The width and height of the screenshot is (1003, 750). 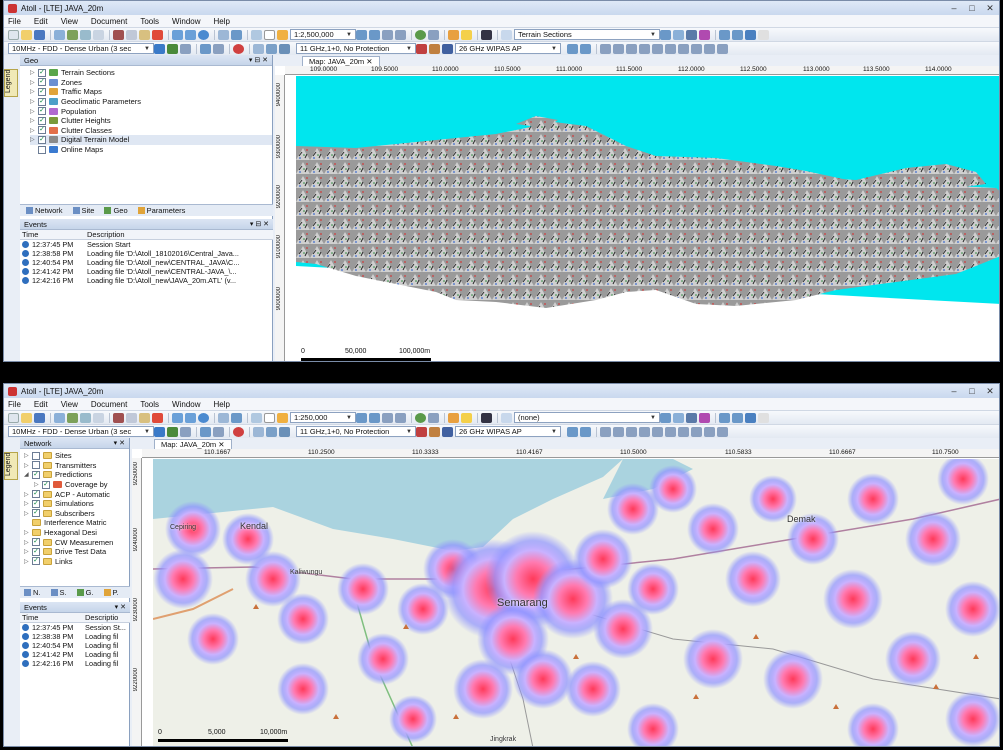 I want to click on menu-view: View, so click(x=69, y=404).